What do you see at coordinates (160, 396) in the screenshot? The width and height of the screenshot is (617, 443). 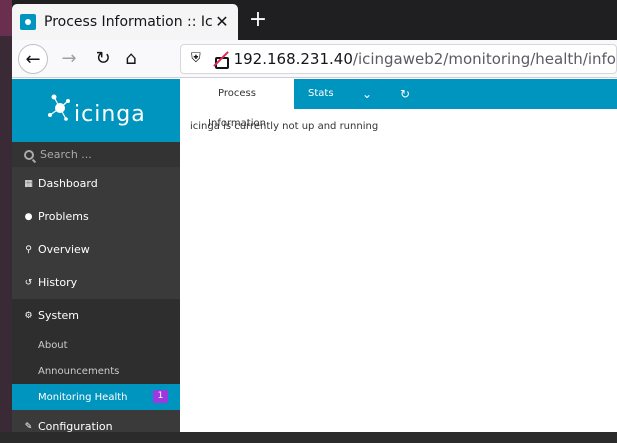 I see `count-badge: 1` at bounding box center [160, 396].